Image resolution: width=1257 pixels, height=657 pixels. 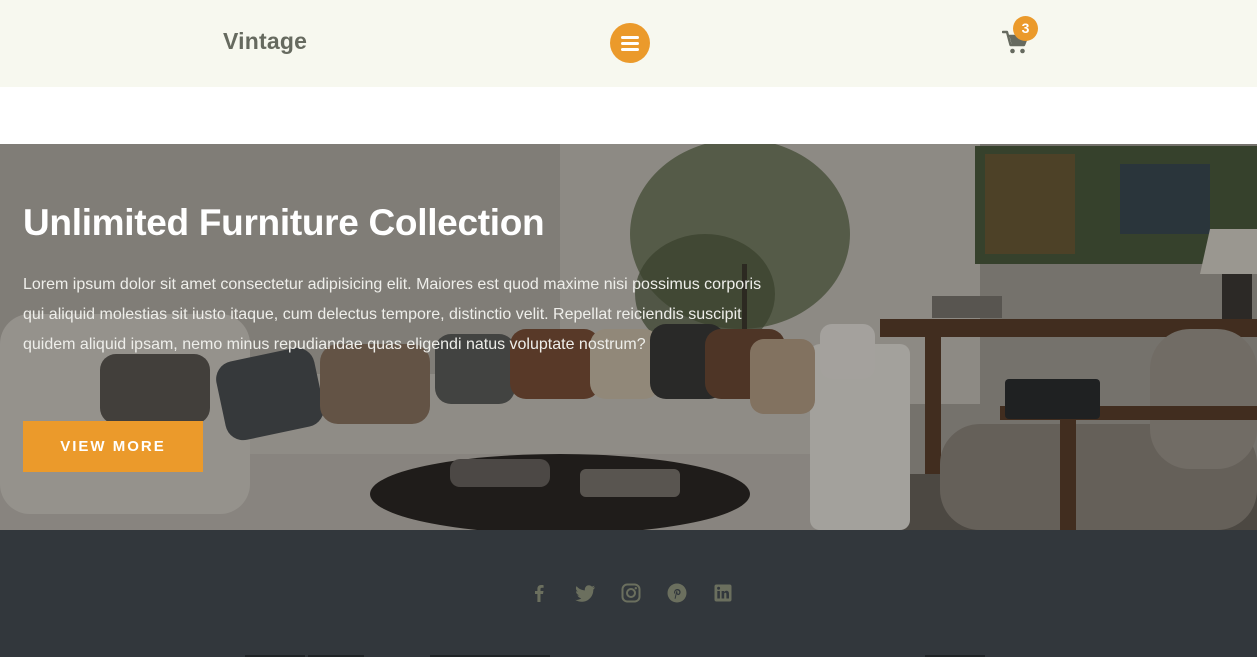 I want to click on pinterest-icon, so click(x=677, y=593).